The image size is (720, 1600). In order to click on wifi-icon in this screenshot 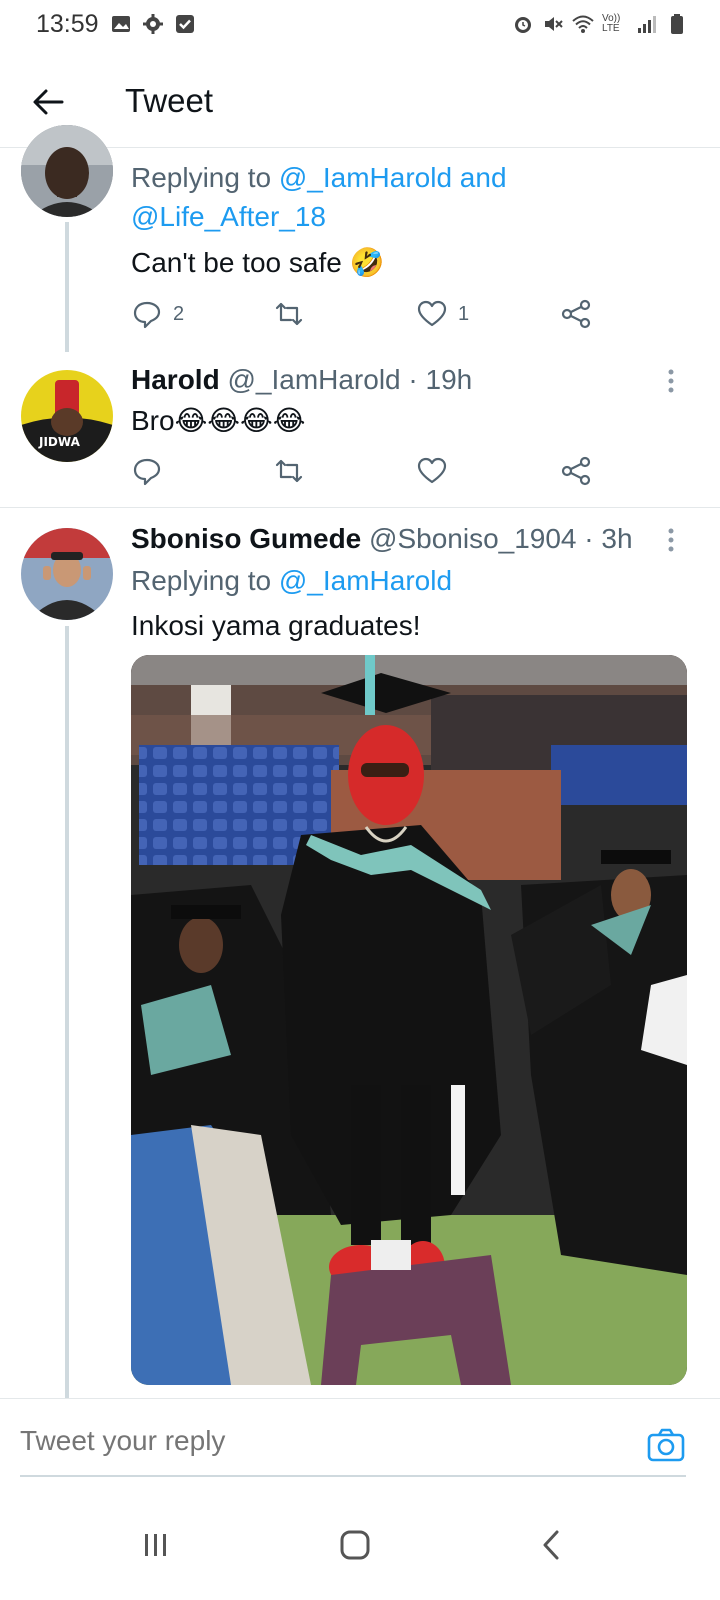, I will do `click(583, 24)`.